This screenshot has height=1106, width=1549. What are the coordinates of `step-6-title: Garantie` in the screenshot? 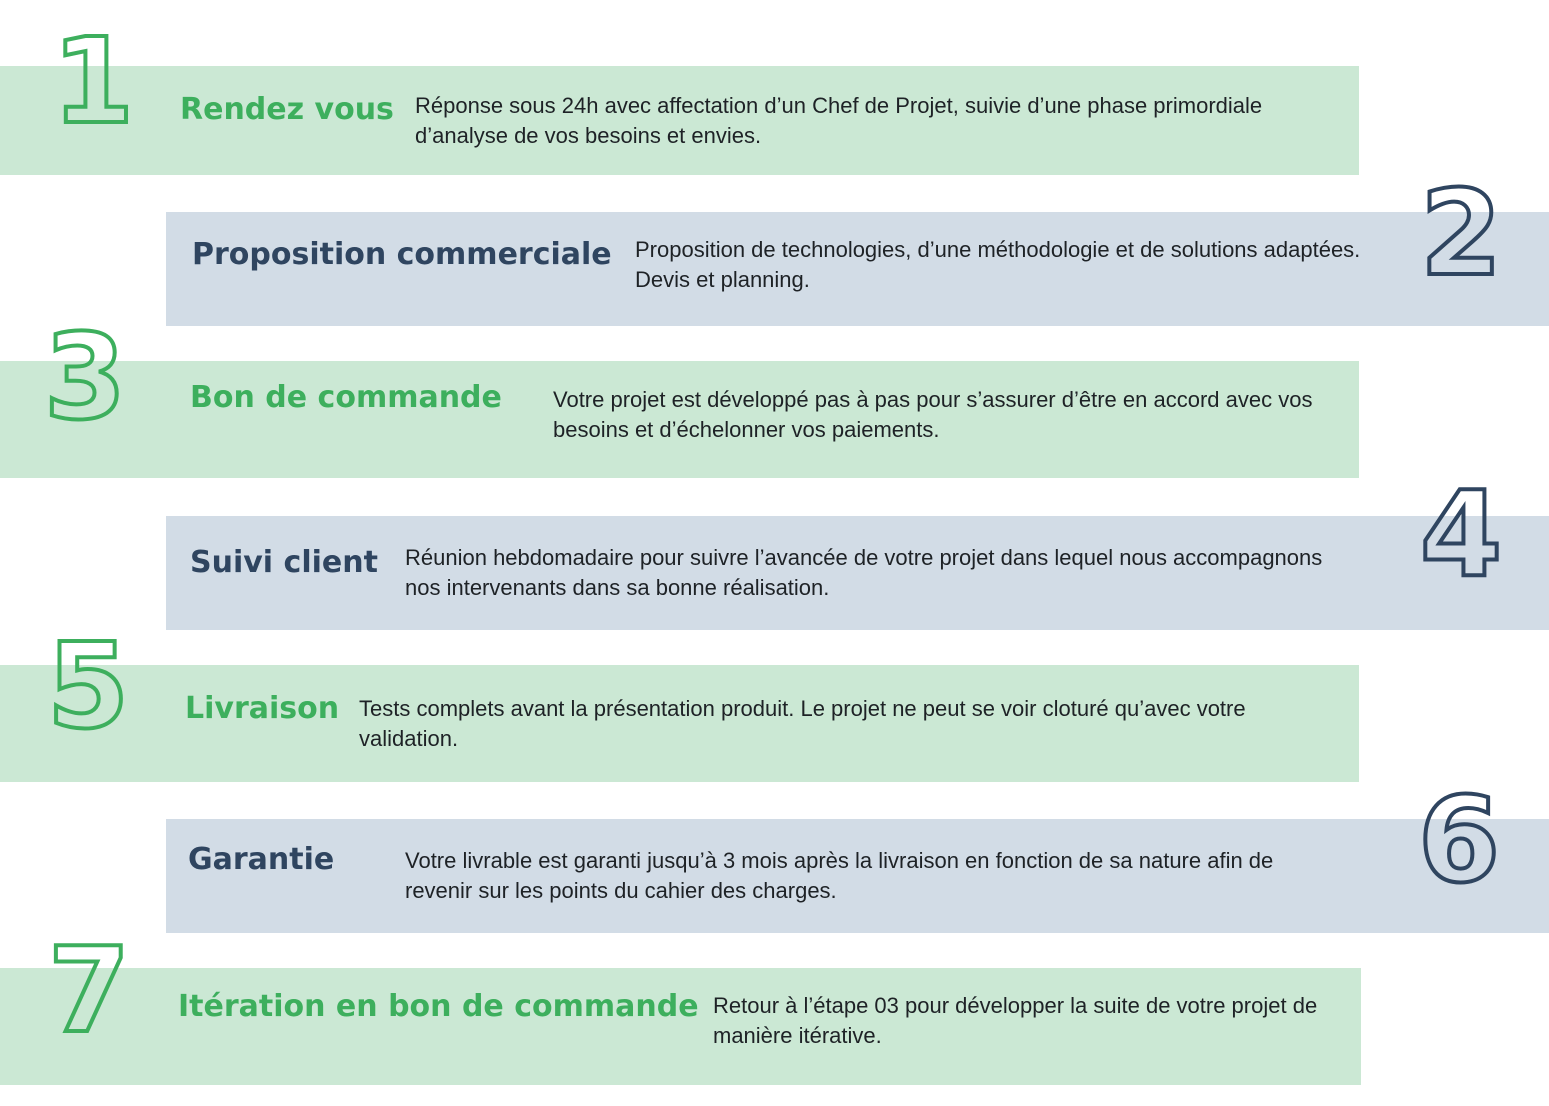 It's located at (261, 859).